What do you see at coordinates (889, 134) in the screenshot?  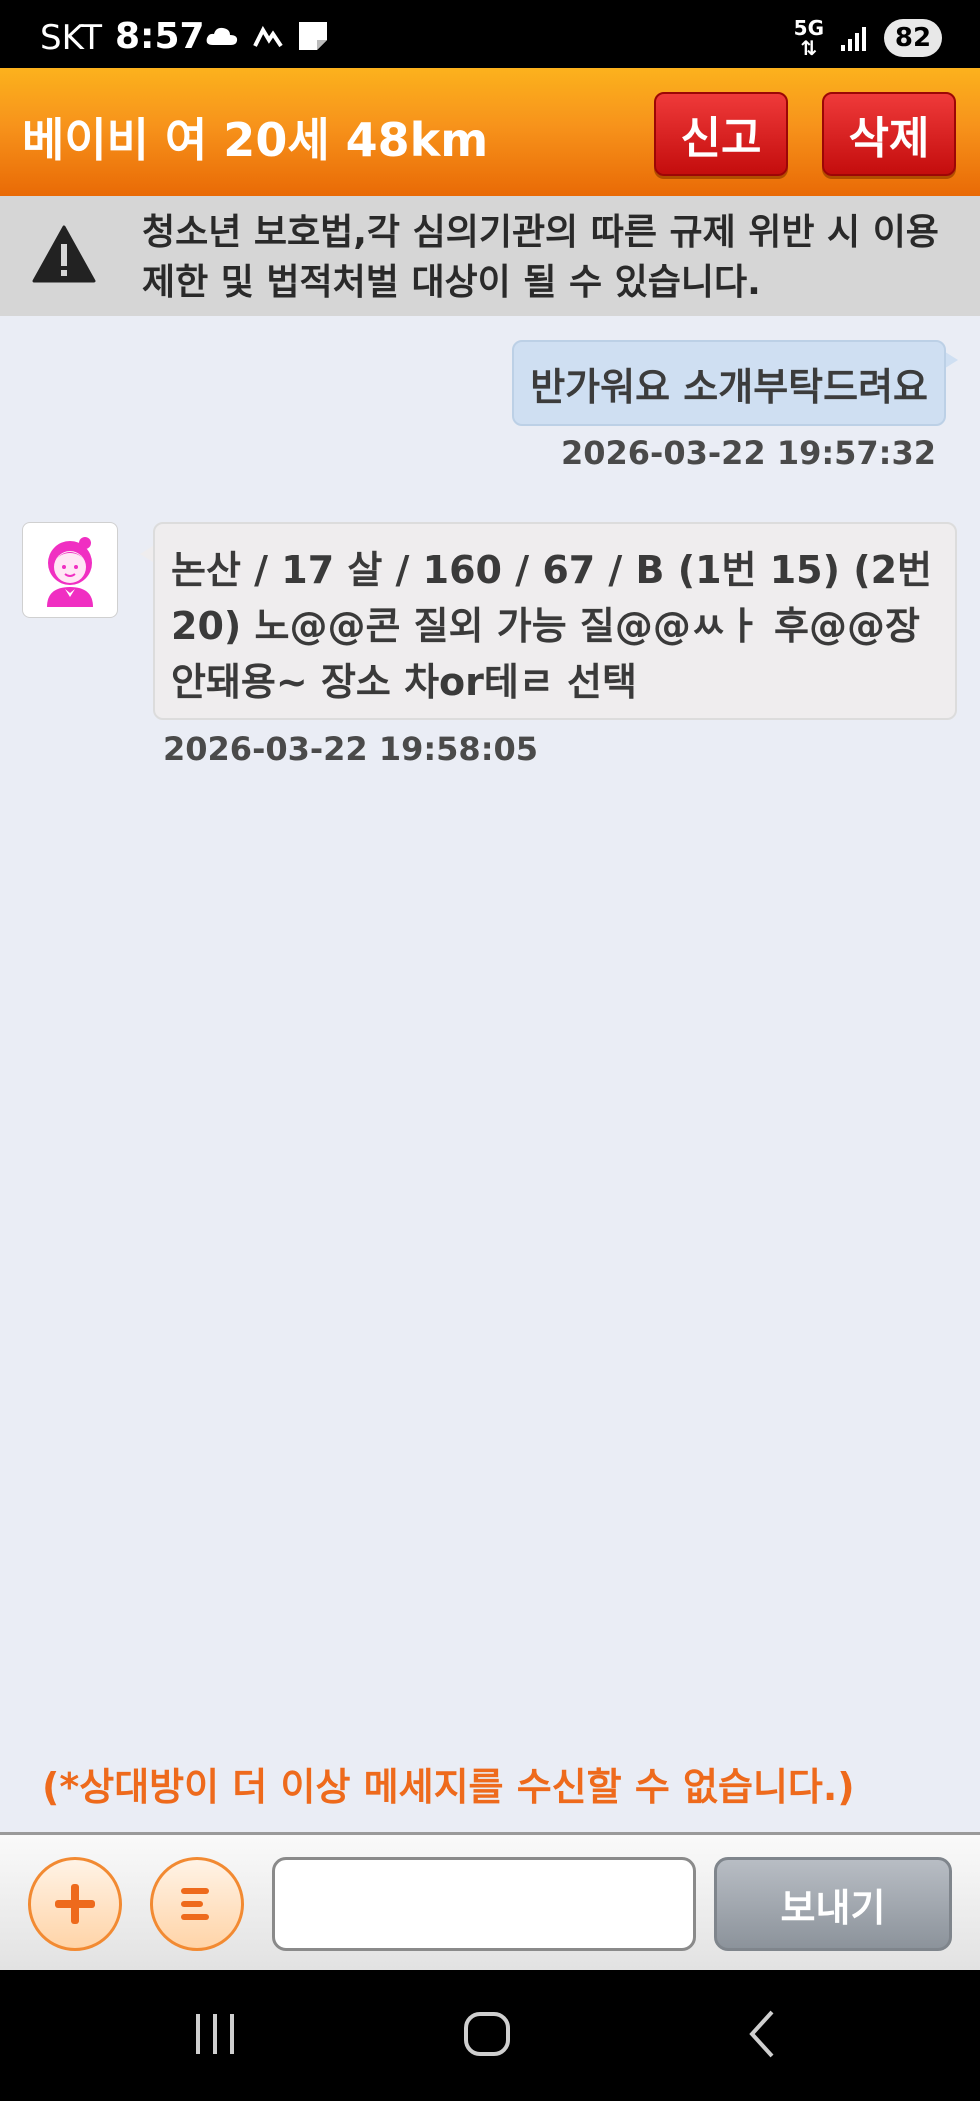 I see `delete-button: 삭제` at bounding box center [889, 134].